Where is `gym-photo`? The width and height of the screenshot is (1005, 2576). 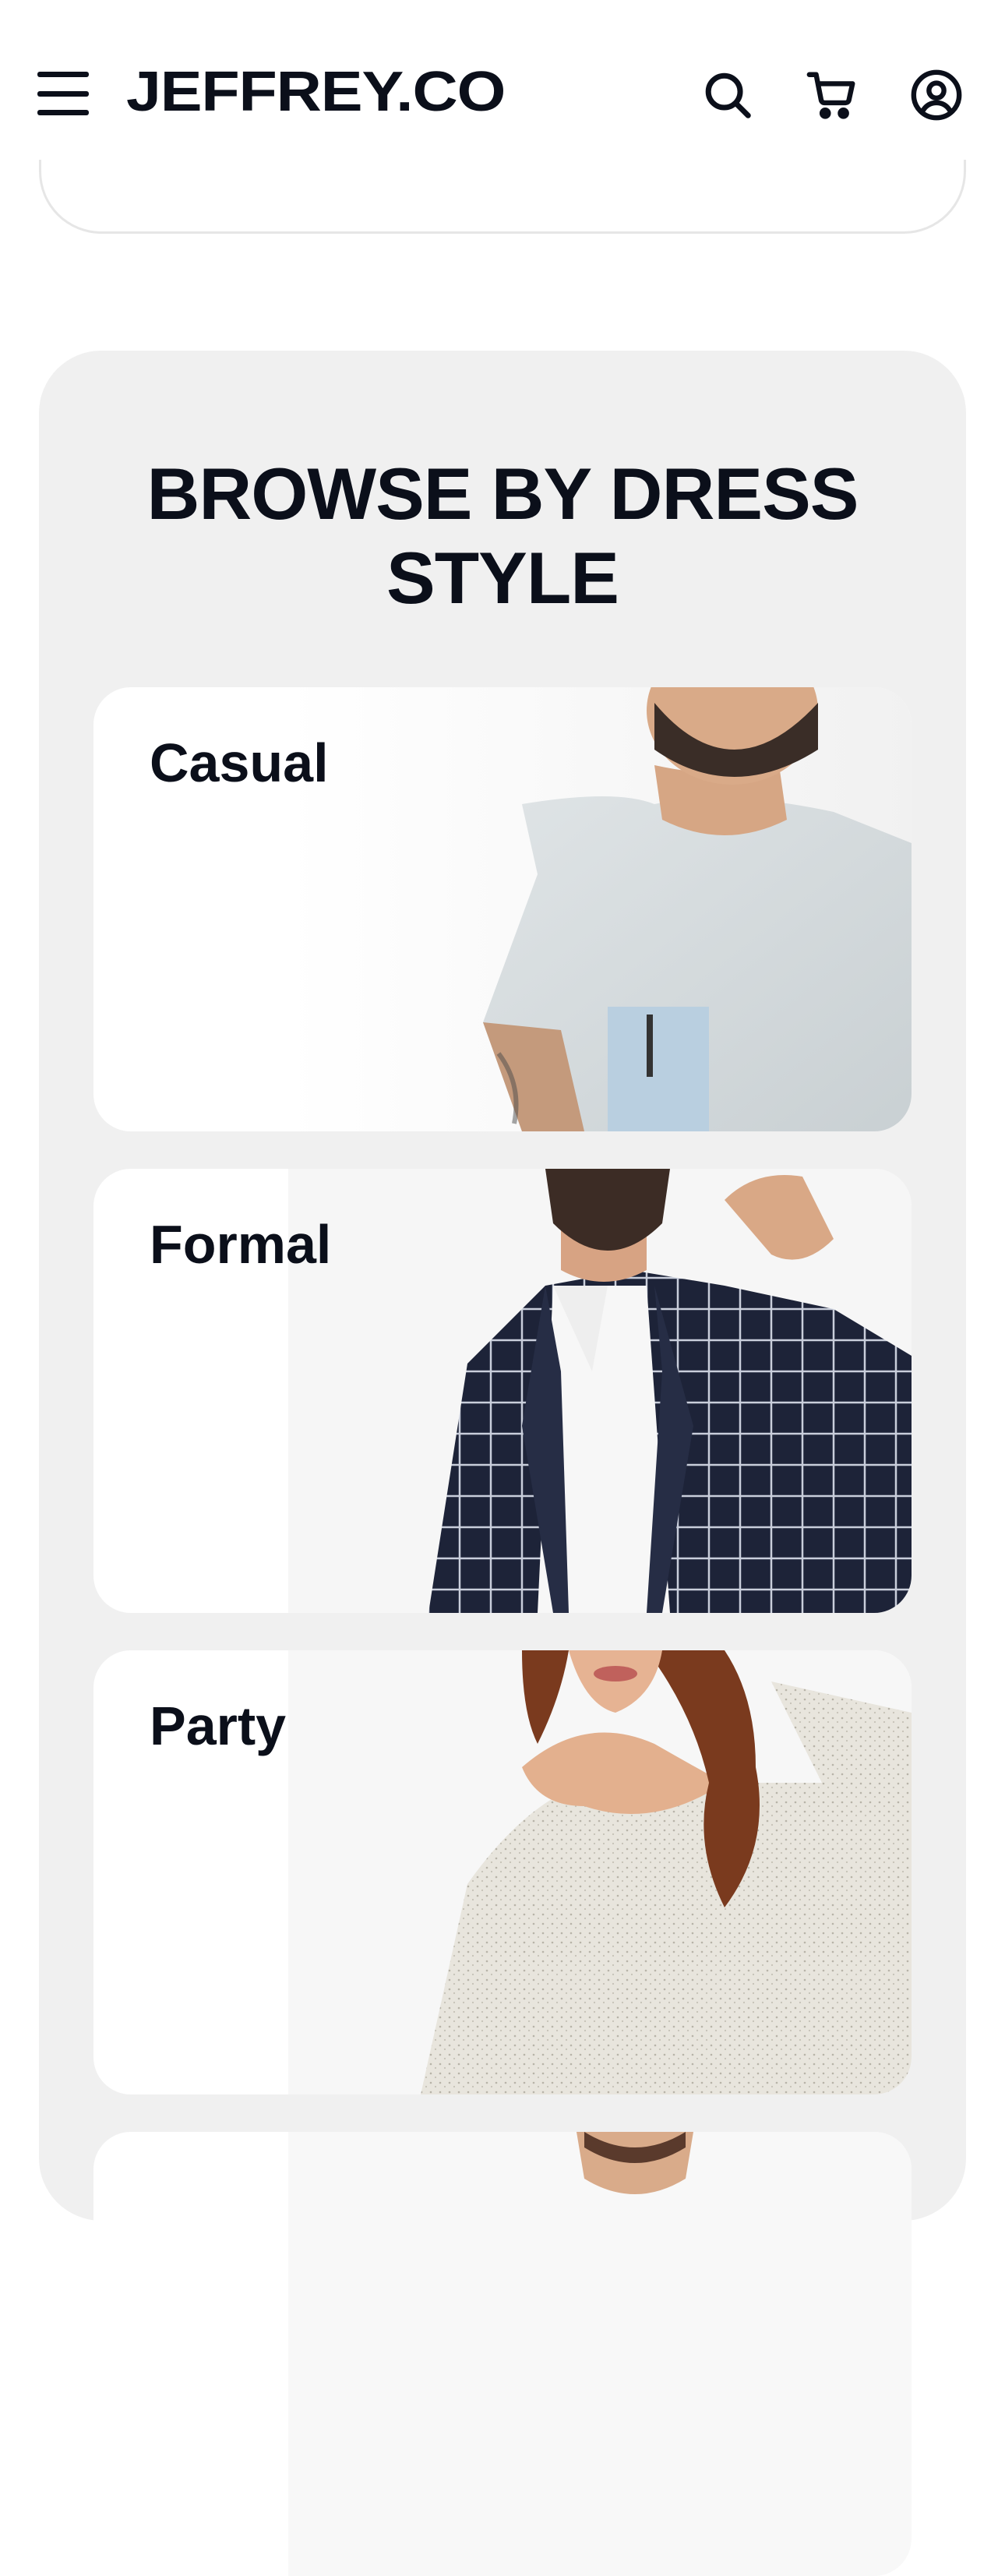
gym-photo is located at coordinates (600, 2354).